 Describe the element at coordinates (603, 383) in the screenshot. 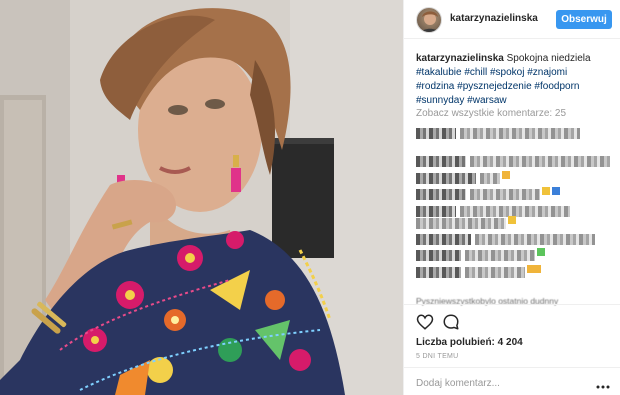

I see `more-options-icon` at that location.